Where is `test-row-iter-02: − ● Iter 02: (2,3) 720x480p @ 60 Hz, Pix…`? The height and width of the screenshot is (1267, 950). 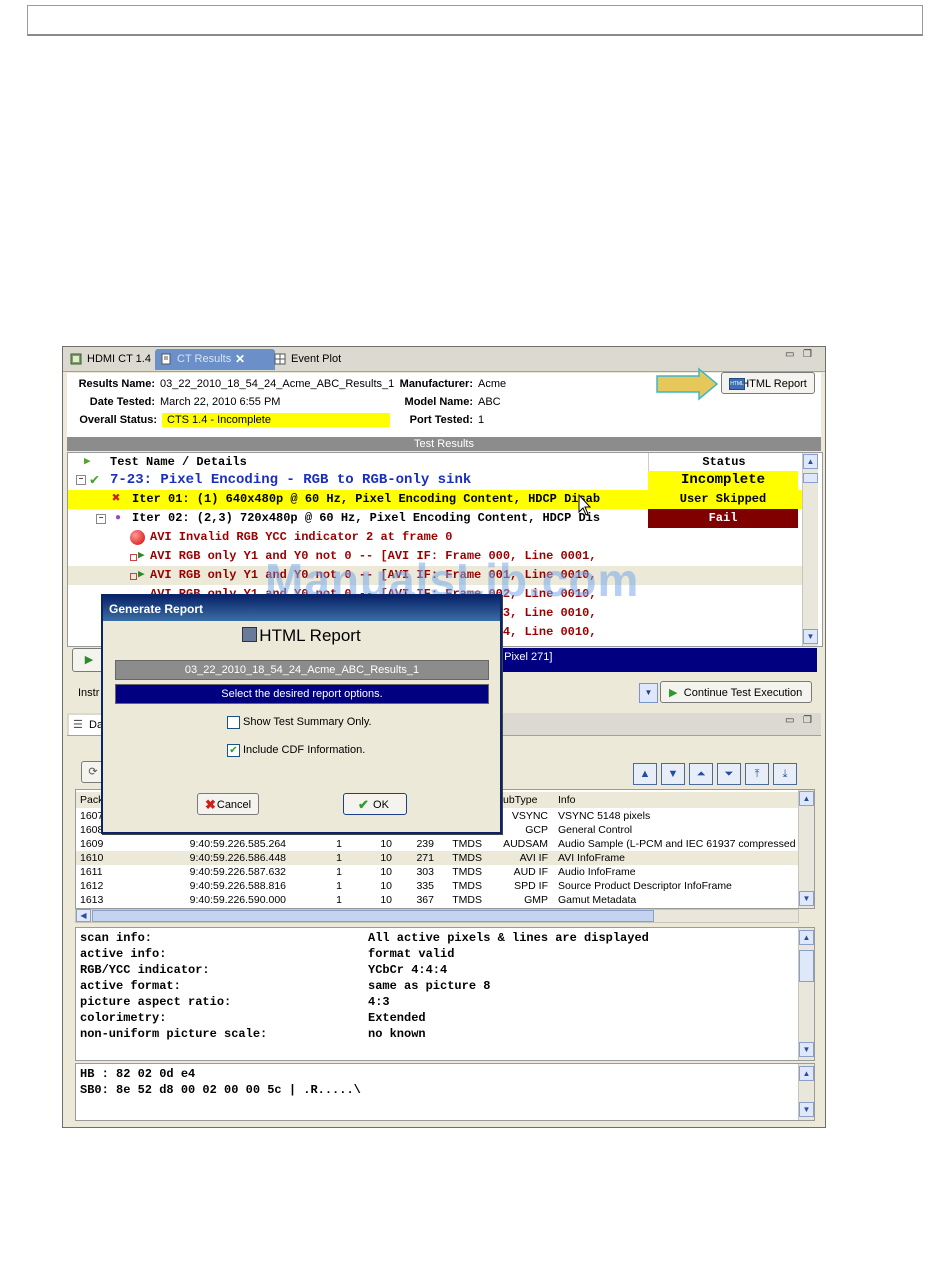
test-row-iter-02: − ● Iter 02: (2,3) 720x480p @ 60 Hz, Pix… is located at coordinates (435, 518).